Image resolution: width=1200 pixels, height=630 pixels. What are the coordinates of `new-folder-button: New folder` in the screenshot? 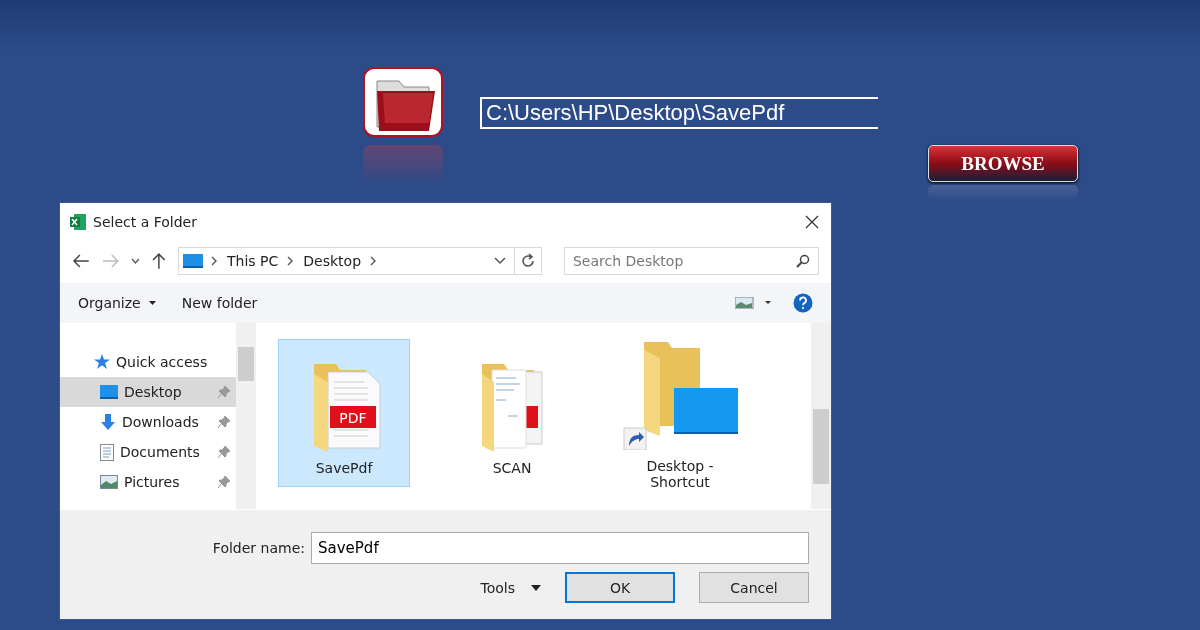 It's located at (219, 303).